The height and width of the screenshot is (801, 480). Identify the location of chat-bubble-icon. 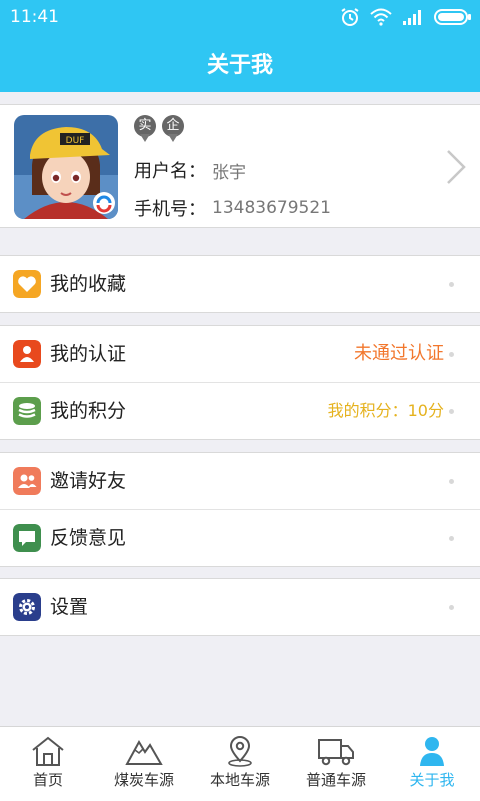
(27, 538).